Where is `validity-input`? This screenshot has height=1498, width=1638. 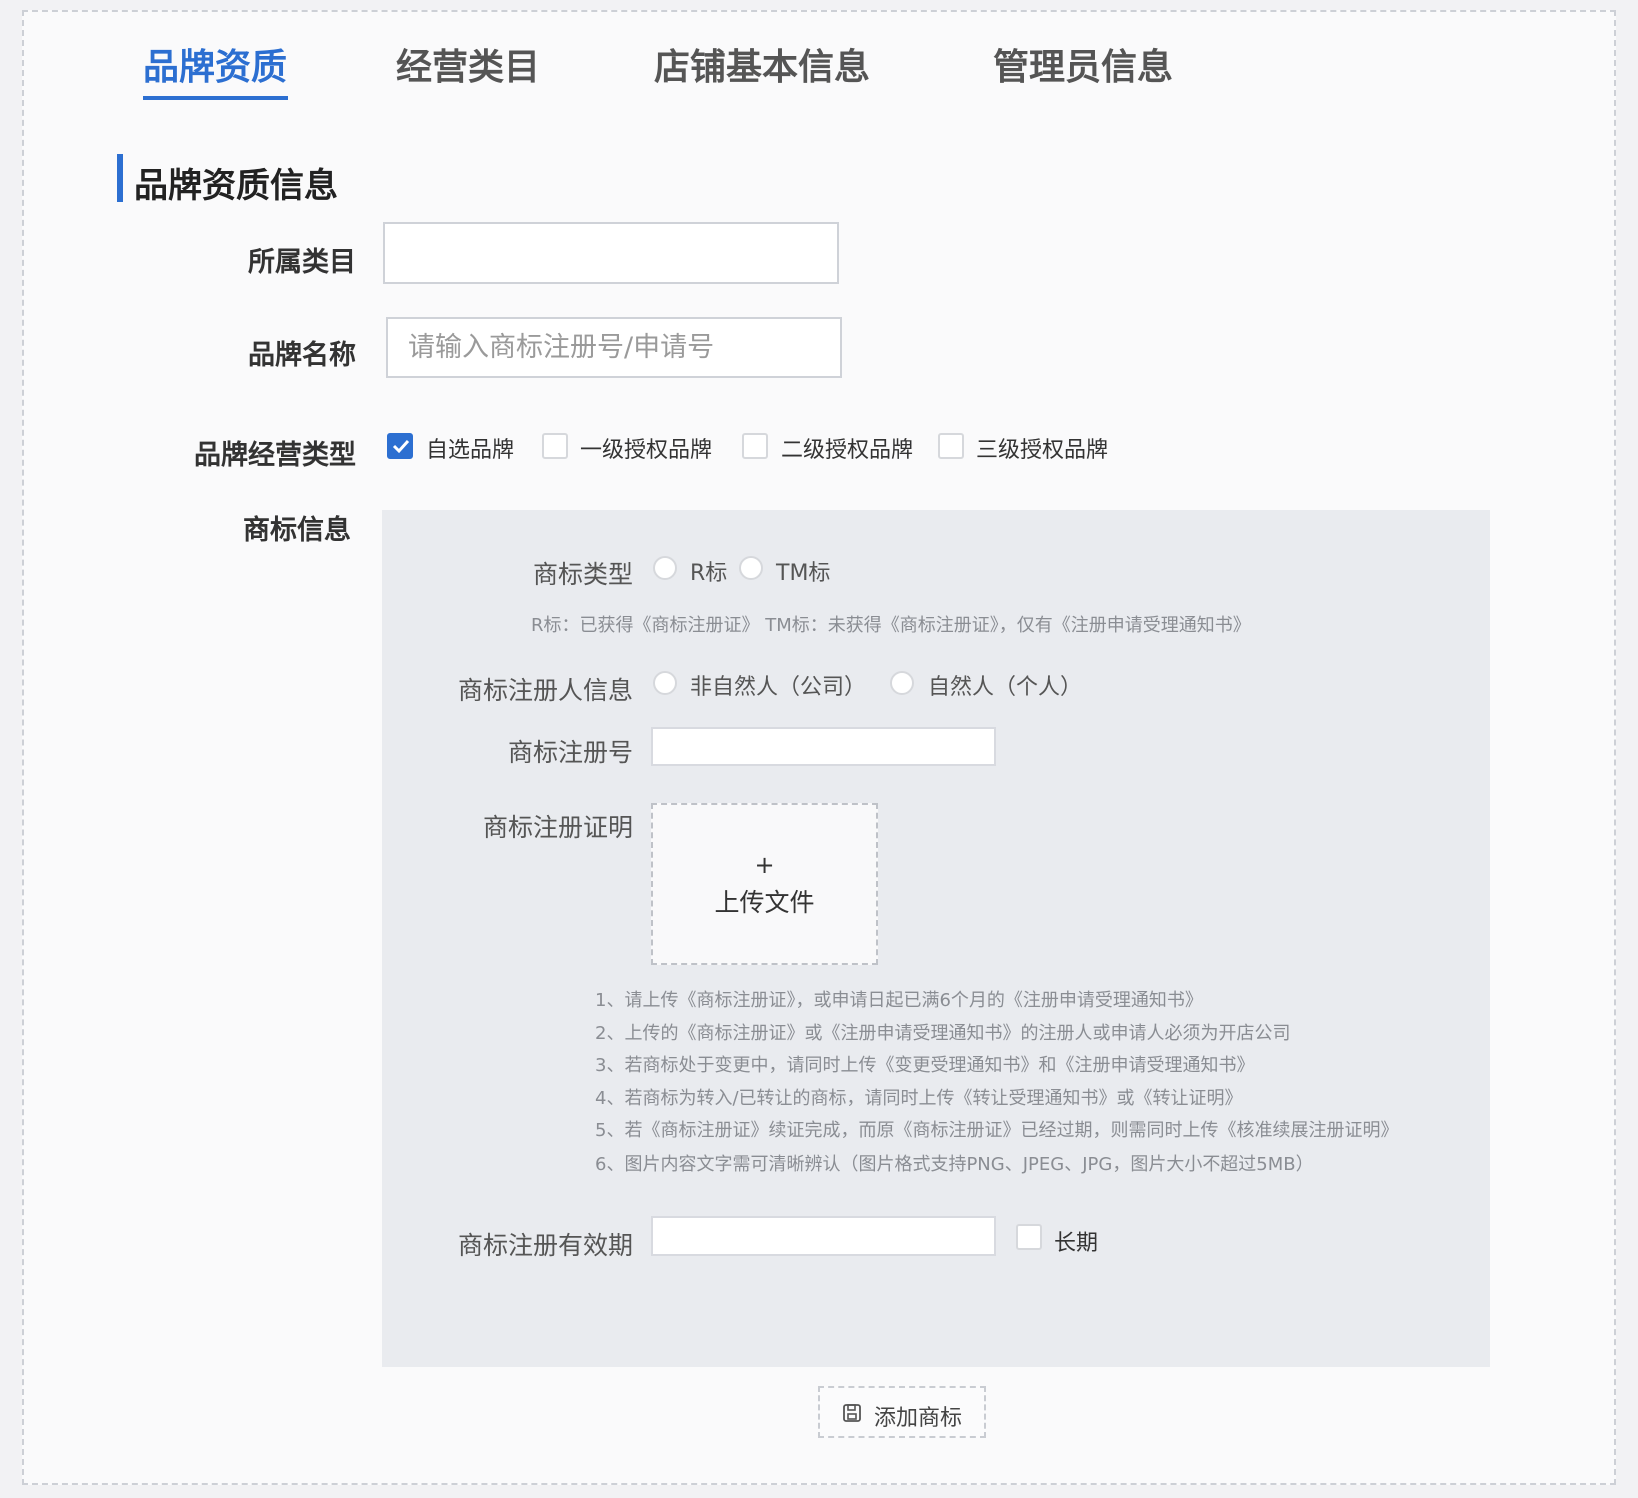
validity-input is located at coordinates (823, 1236).